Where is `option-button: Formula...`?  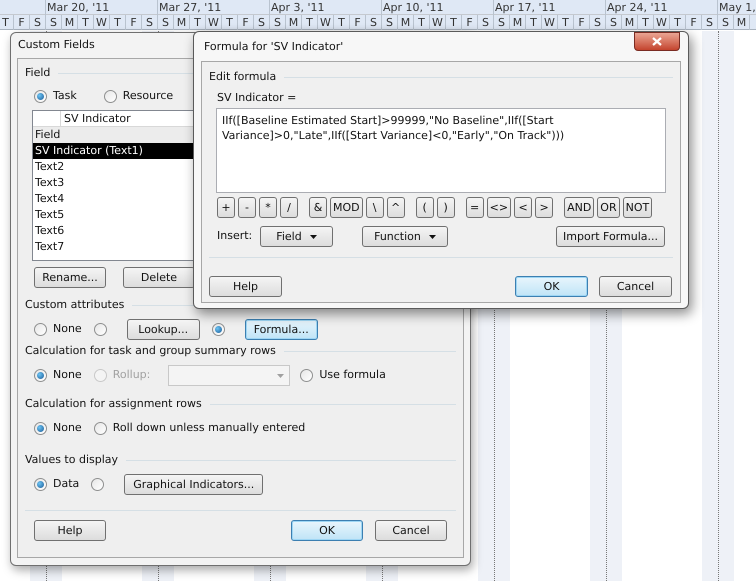 option-button: Formula... is located at coordinates (281, 329).